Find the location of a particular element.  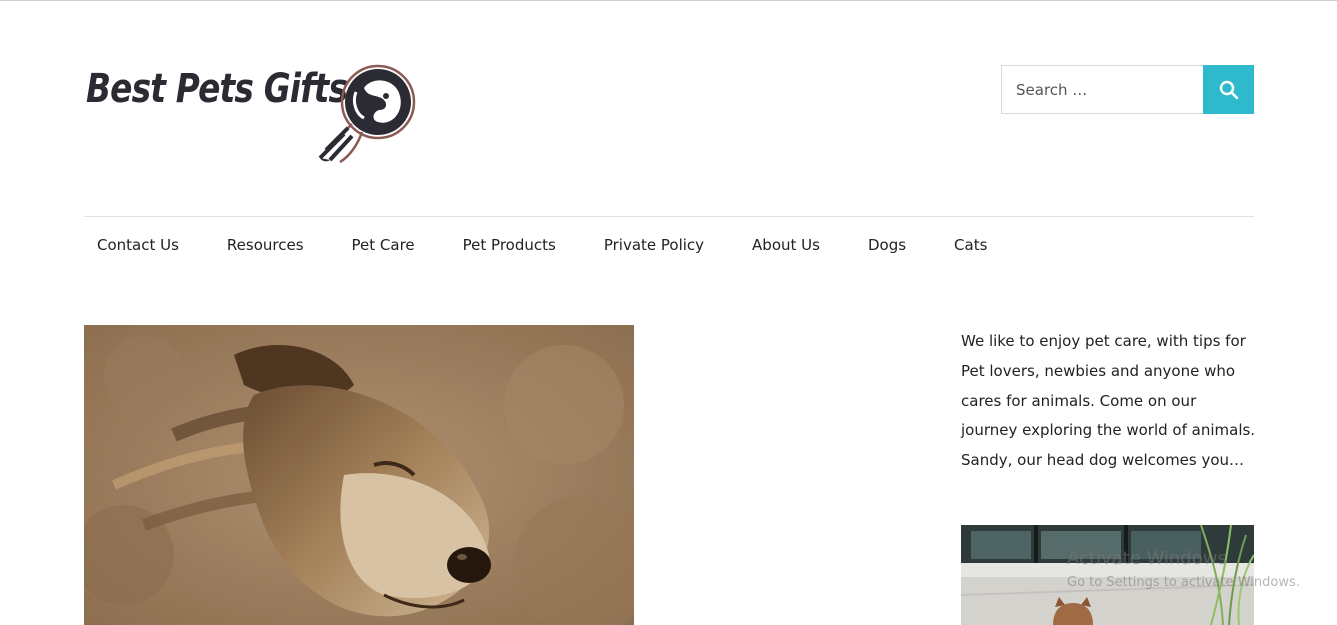

search-button is located at coordinates (1228, 89).